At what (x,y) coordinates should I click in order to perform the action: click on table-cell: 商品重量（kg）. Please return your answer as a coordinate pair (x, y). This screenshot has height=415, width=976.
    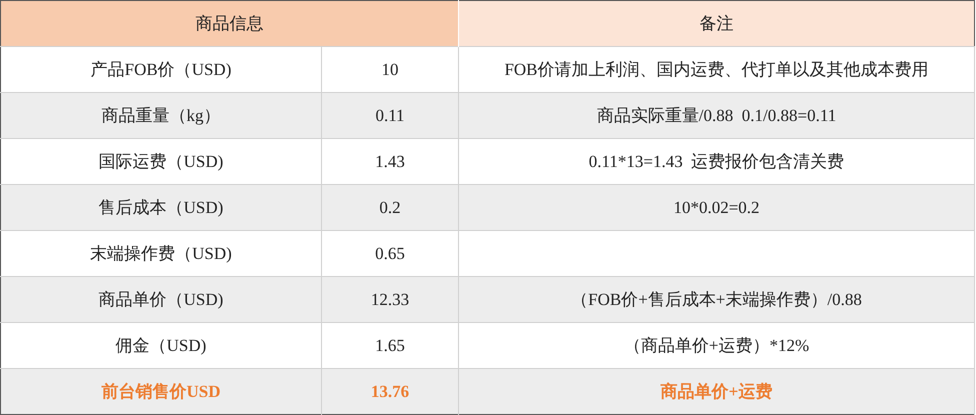
    Looking at the image, I should click on (161, 115).